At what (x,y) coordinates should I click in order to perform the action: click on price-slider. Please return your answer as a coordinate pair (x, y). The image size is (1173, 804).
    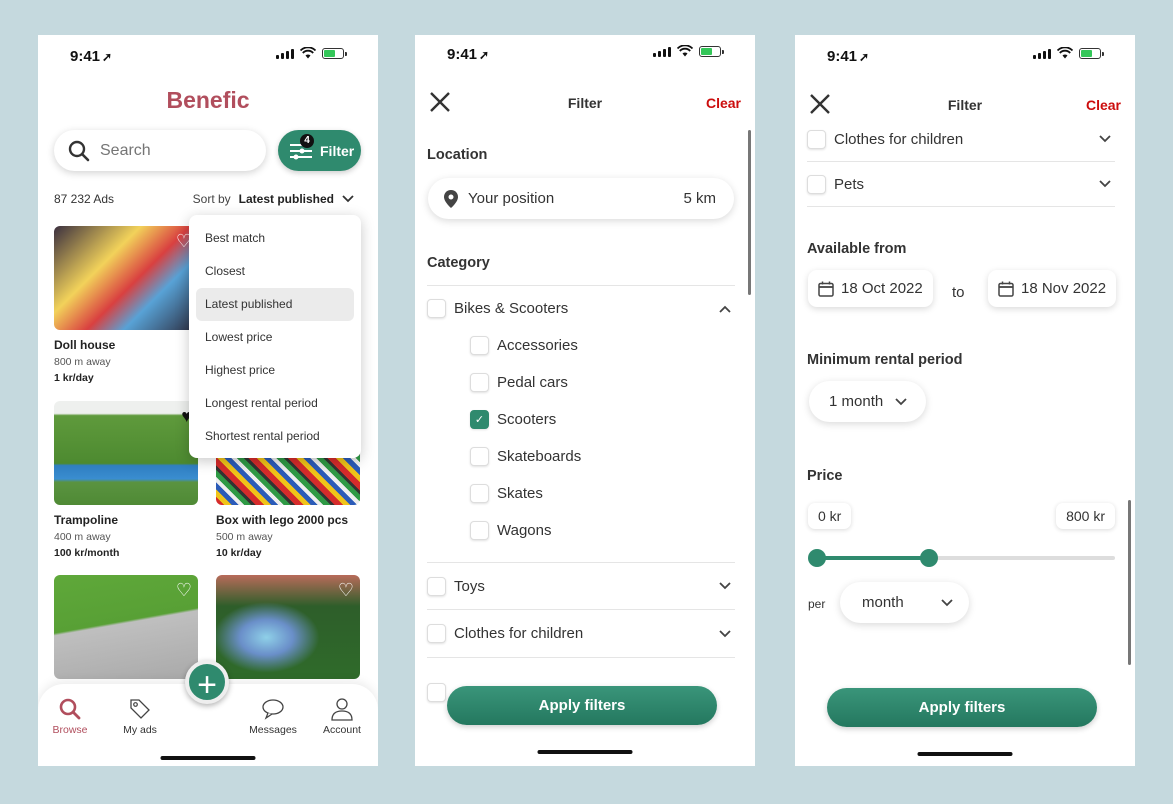
    Looking at the image, I should click on (961, 558).